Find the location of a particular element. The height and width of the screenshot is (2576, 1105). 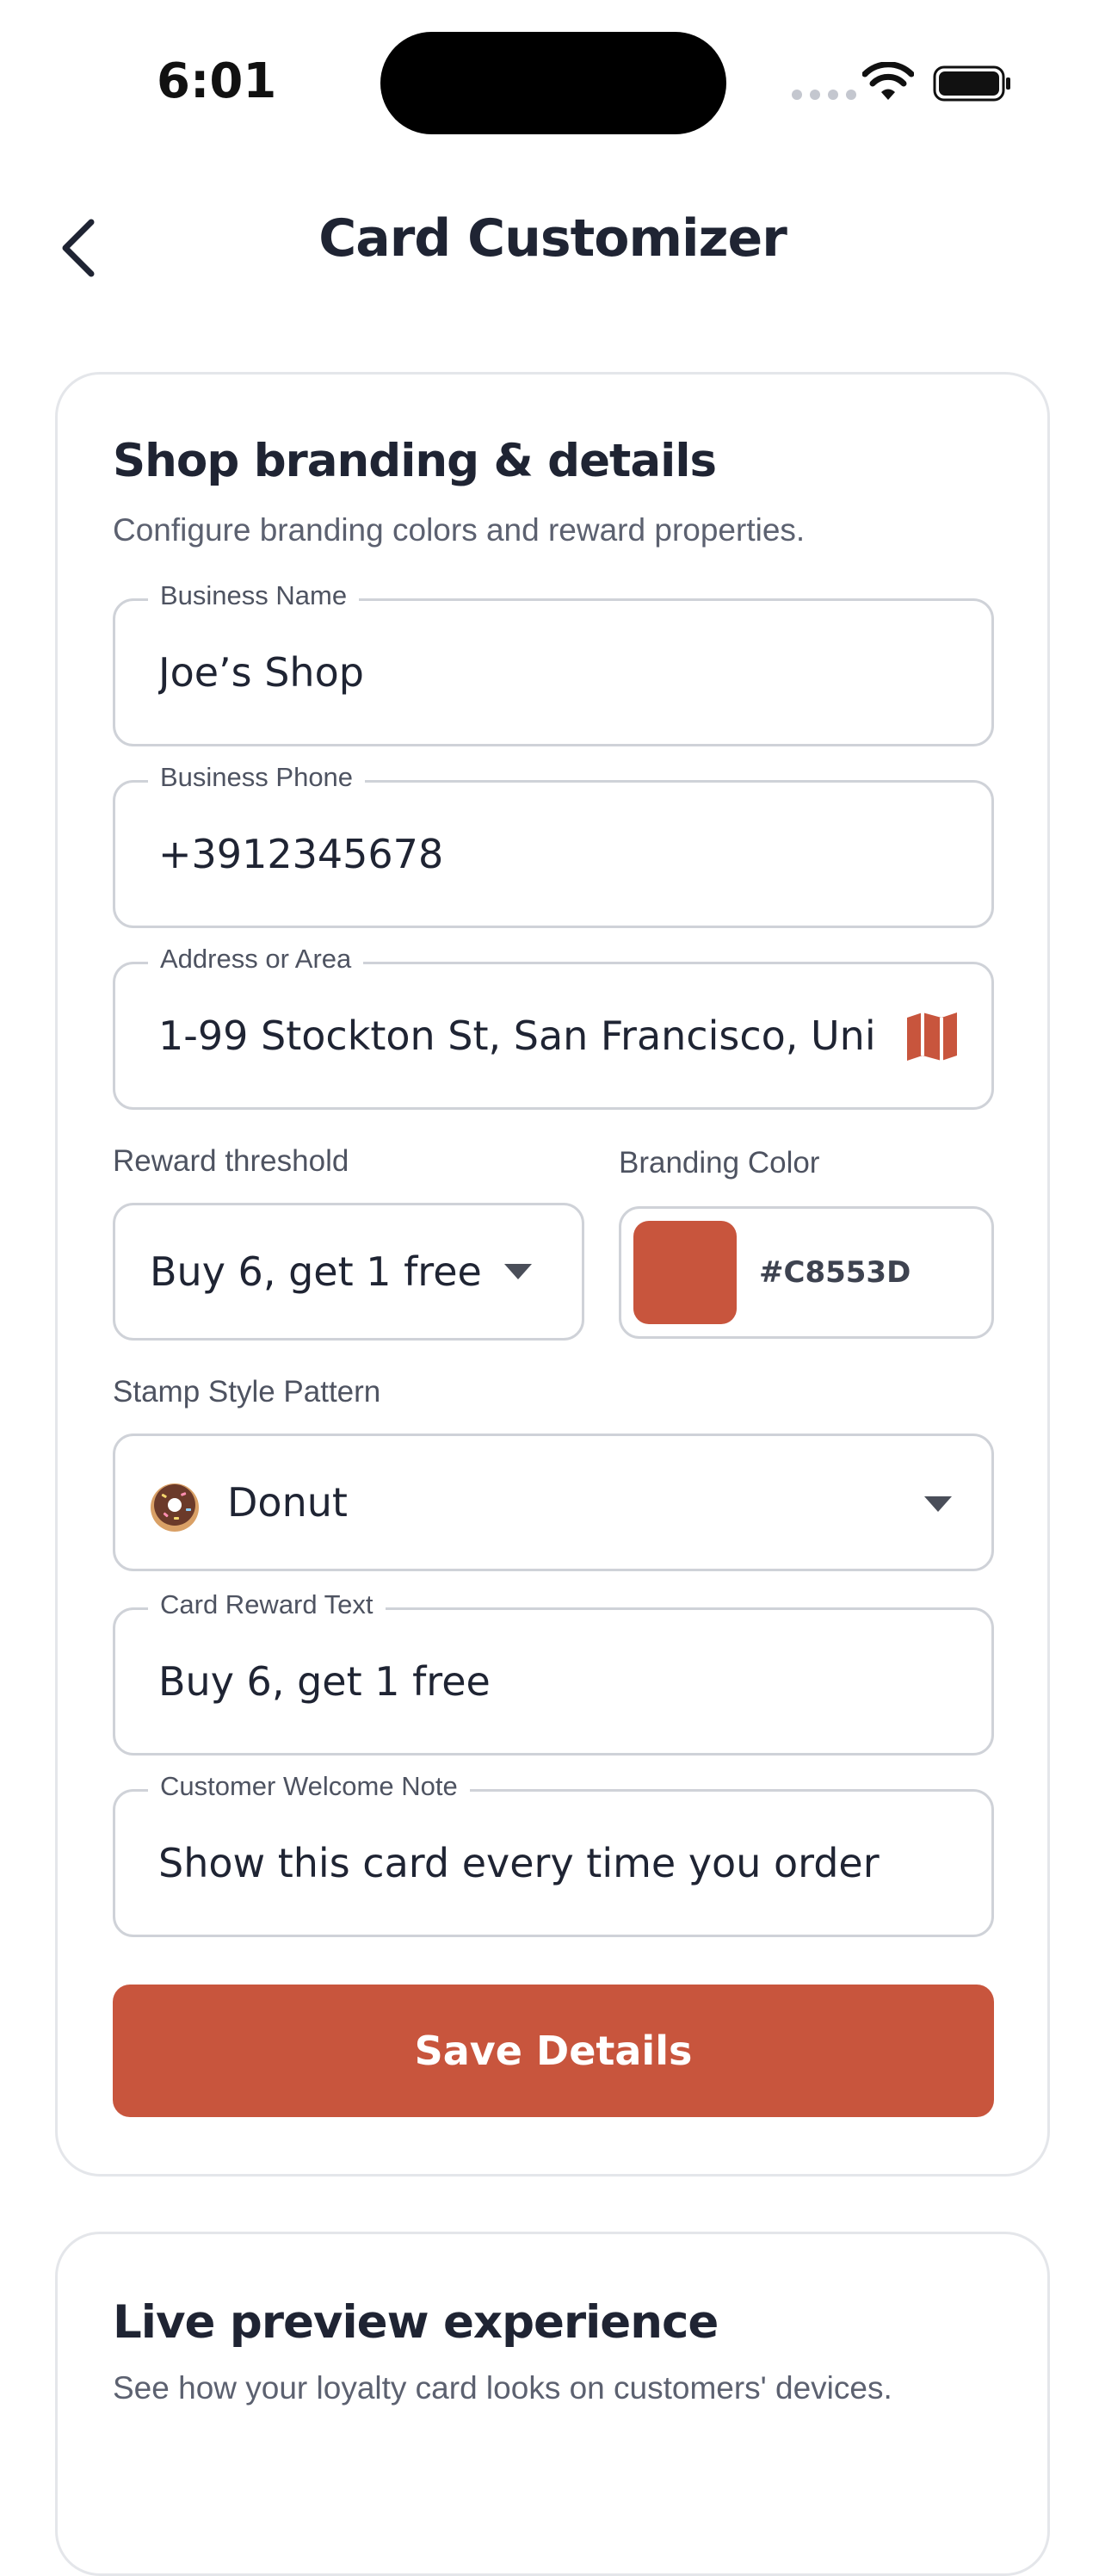

reward-text-field: Card Reward Text Buy 6, get 1 free is located at coordinates (553, 1672).